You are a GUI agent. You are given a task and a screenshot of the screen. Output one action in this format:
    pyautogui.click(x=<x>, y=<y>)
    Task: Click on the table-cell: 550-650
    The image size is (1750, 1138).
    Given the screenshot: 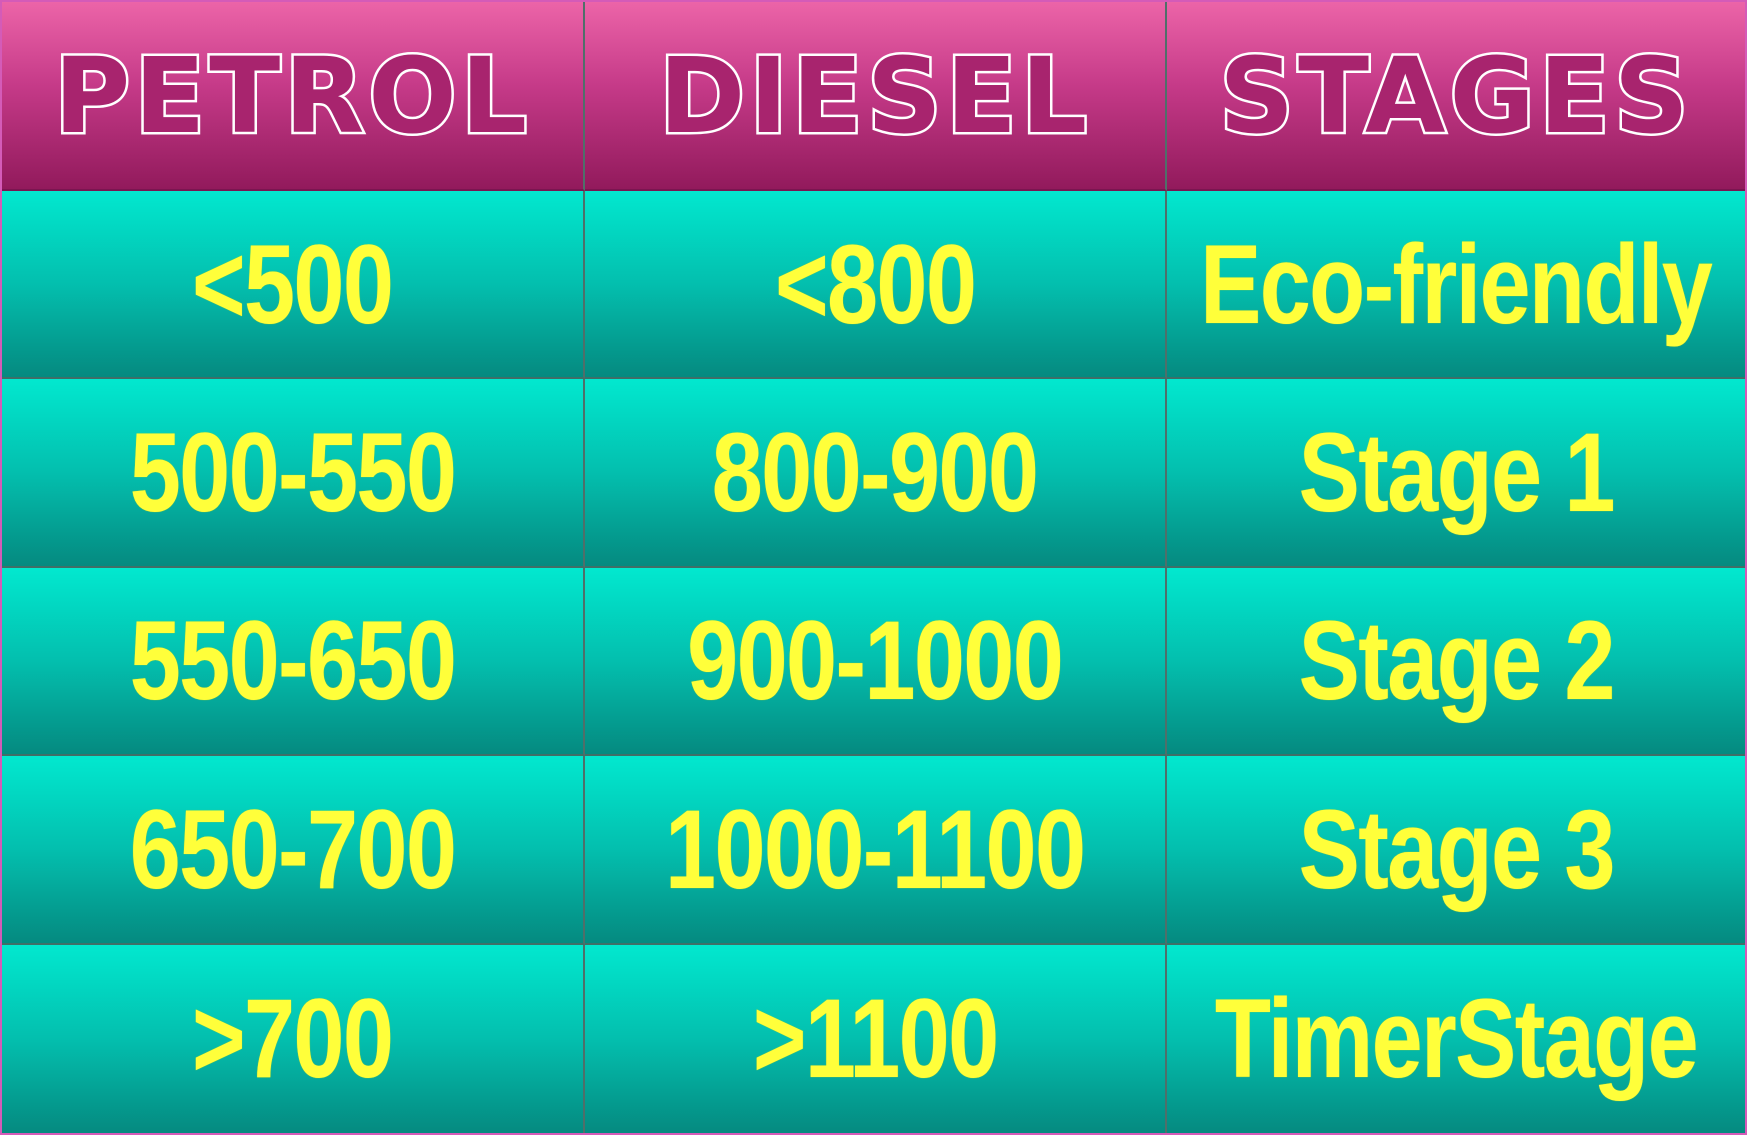 What is the action you would take?
    pyautogui.click(x=293, y=662)
    